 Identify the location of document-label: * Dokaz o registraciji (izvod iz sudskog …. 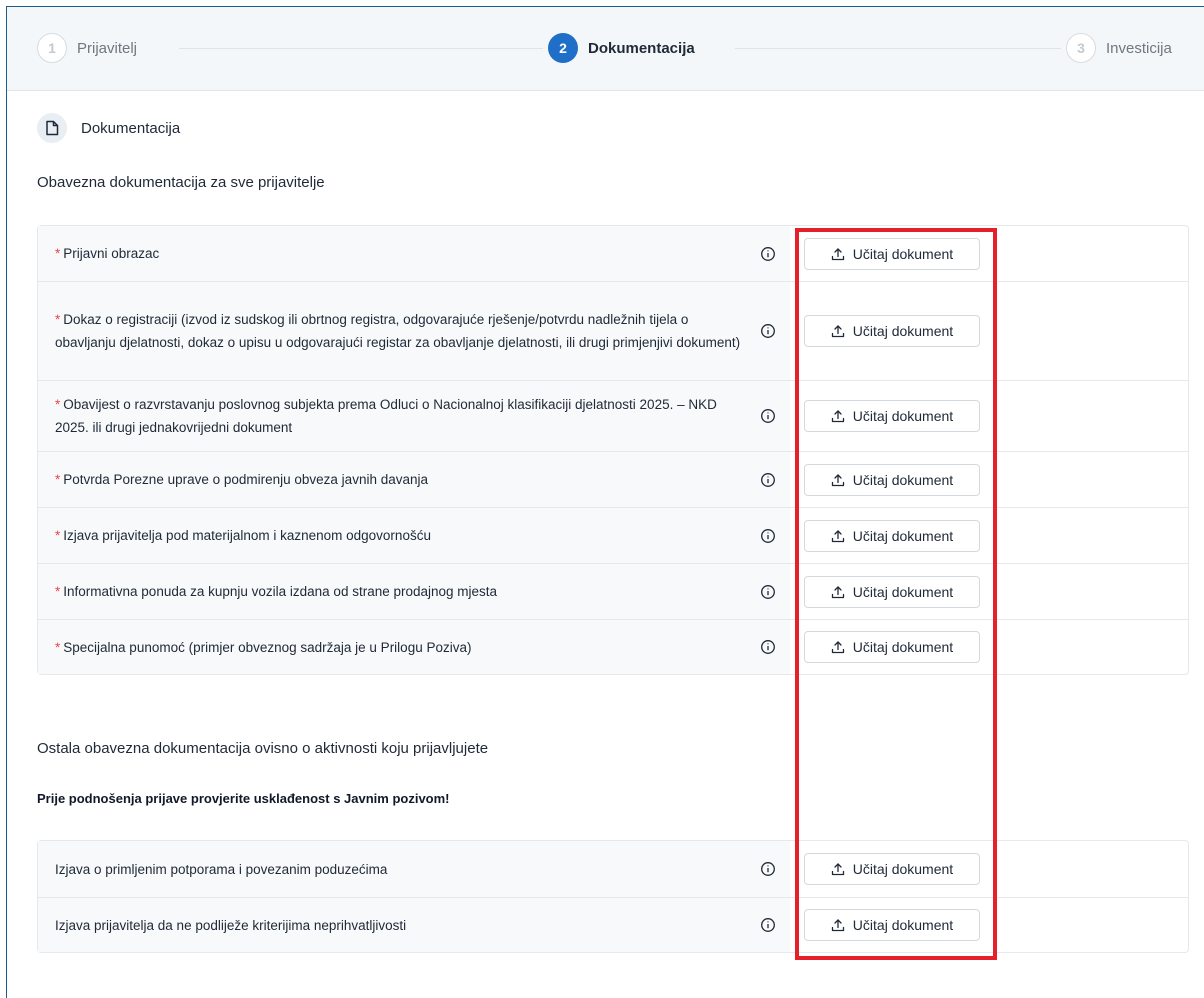
(399, 331).